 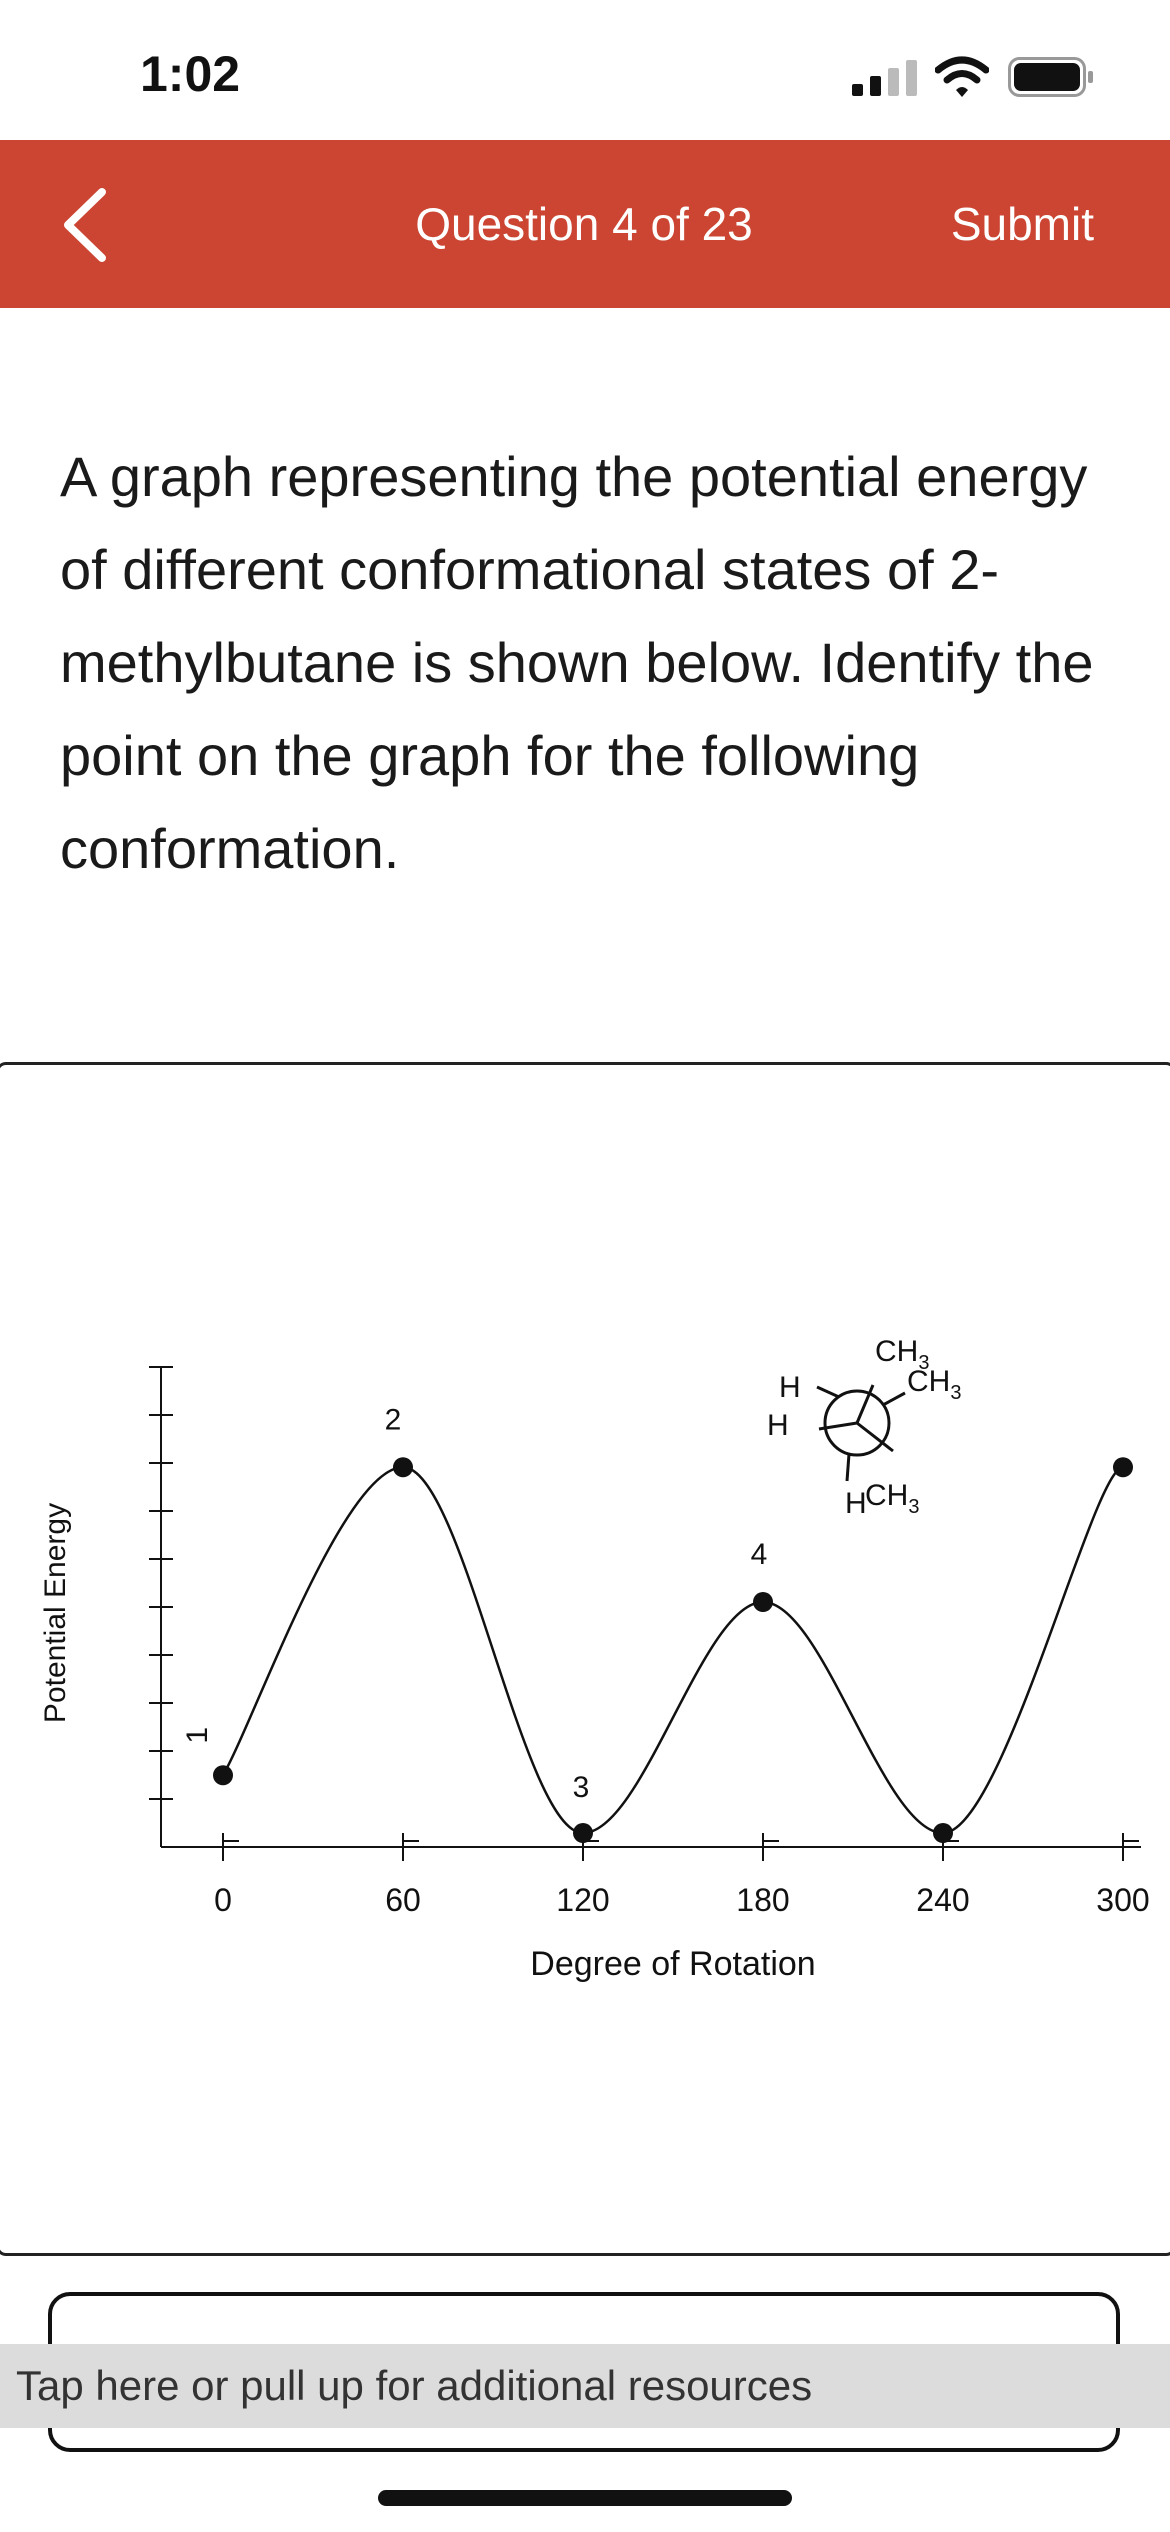 I want to click on x-tick-label: 120, so click(x=582, y=1900).